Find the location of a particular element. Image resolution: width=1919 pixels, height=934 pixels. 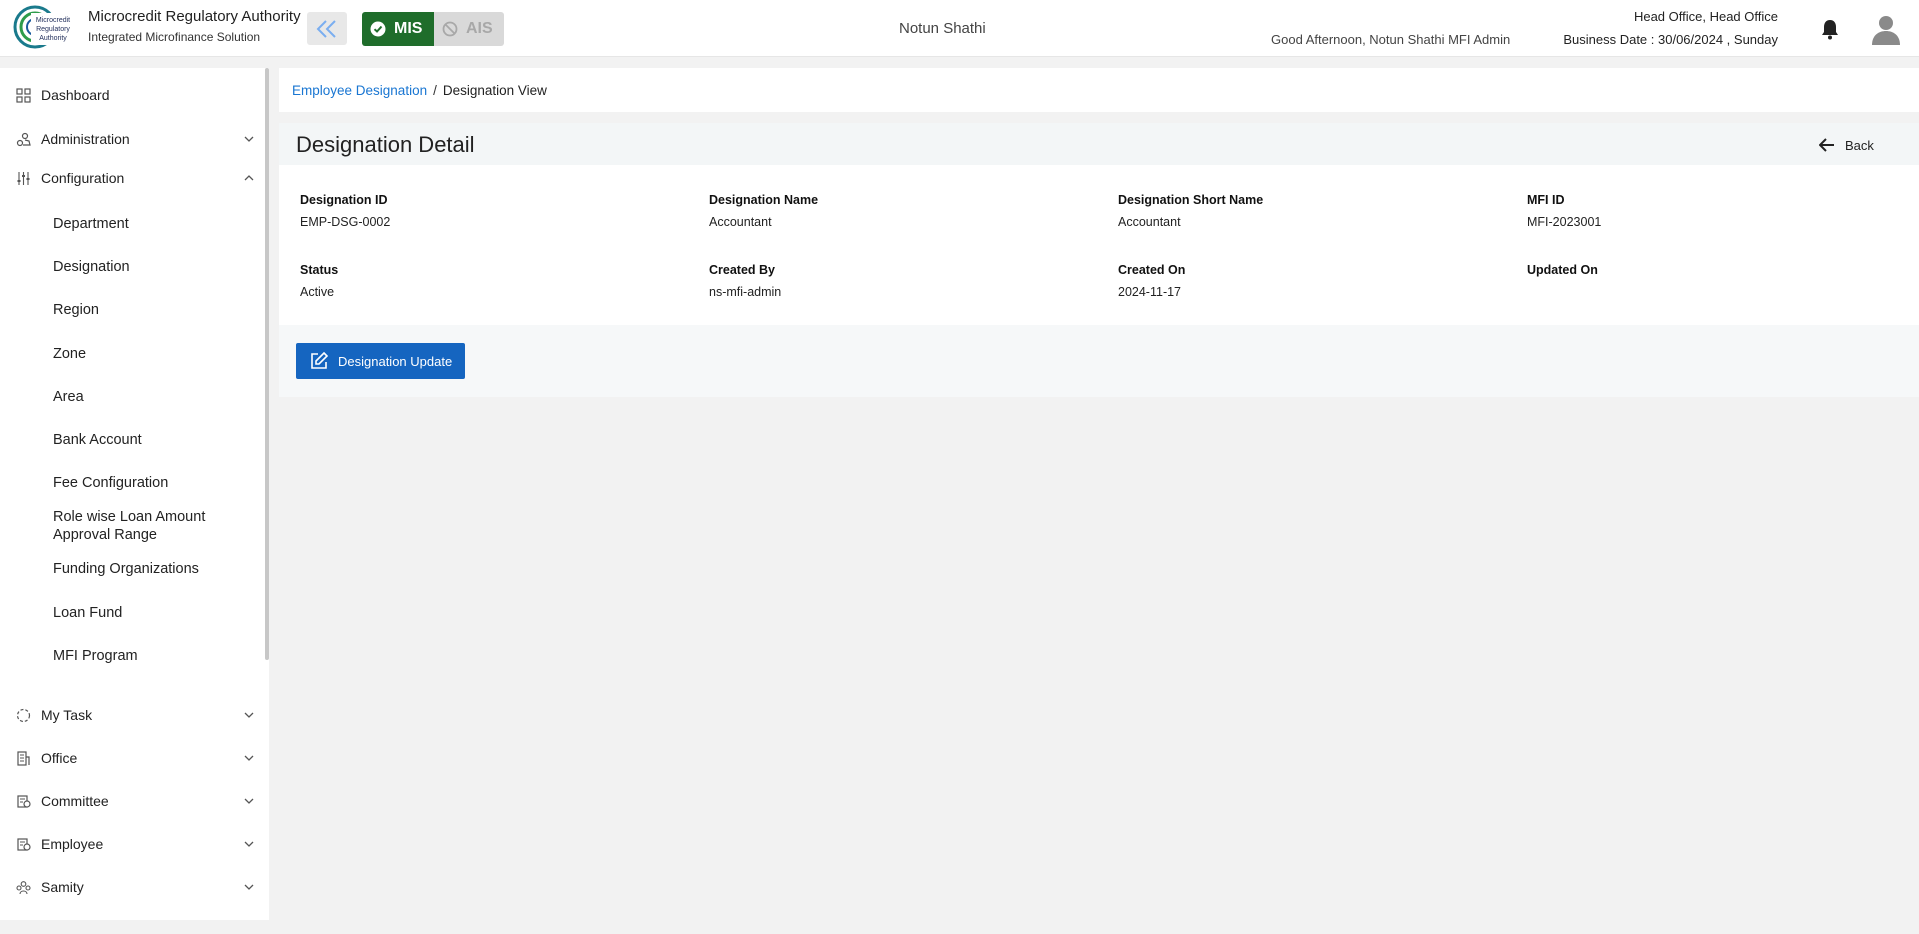

designation-update-label: Designation Update is located at coordinates (395, 361).